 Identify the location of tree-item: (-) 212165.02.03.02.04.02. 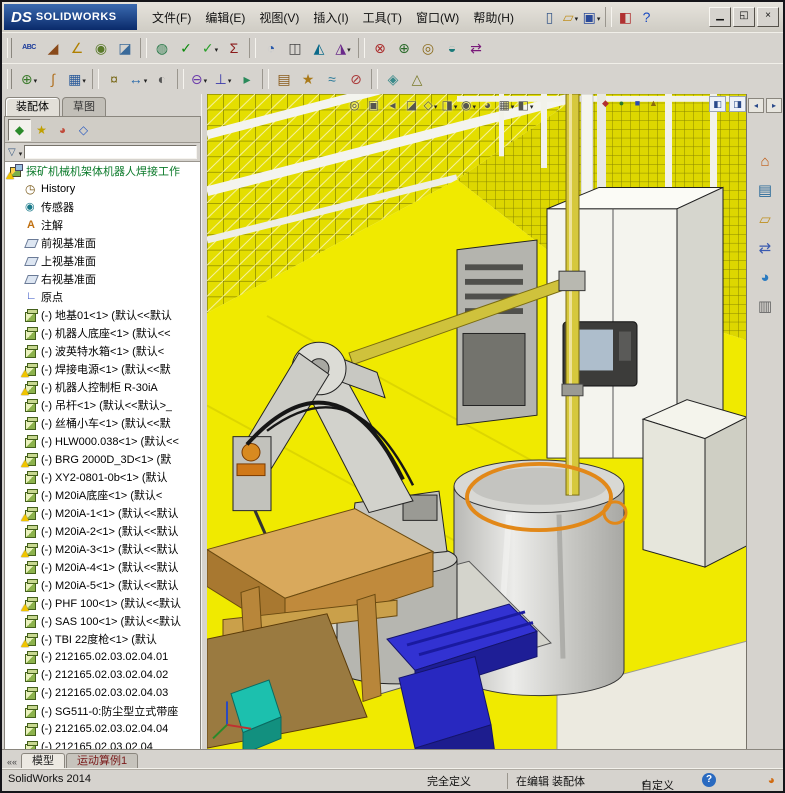
(102, 675).